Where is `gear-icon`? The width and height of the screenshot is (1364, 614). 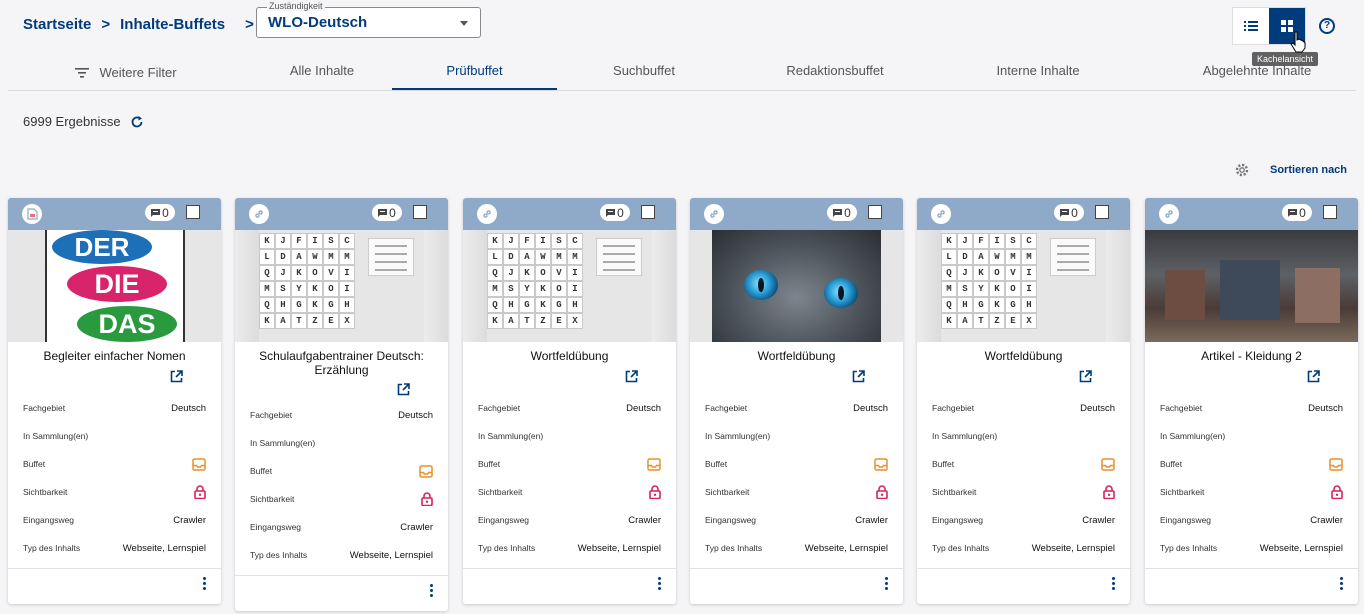 gear-icon is located at coordinates (1242, 170).